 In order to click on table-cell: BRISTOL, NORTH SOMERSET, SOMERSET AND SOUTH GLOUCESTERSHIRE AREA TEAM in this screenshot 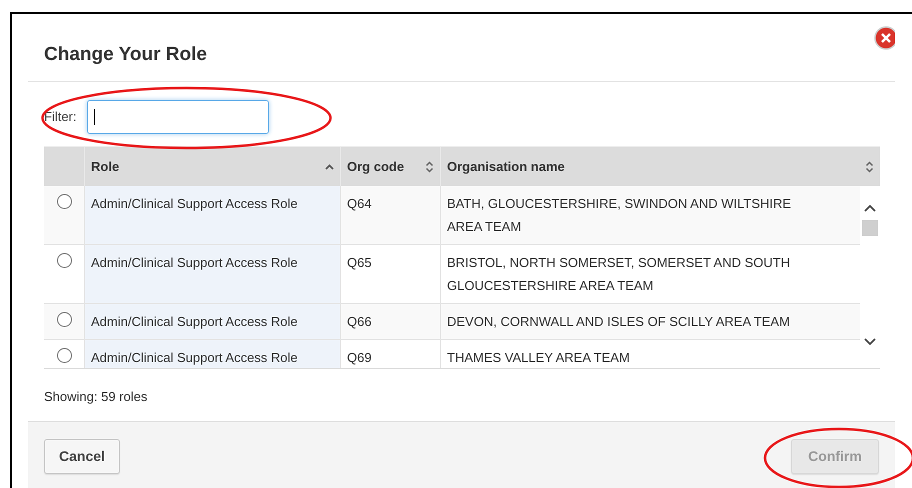, I will do `click(618, 274)`.